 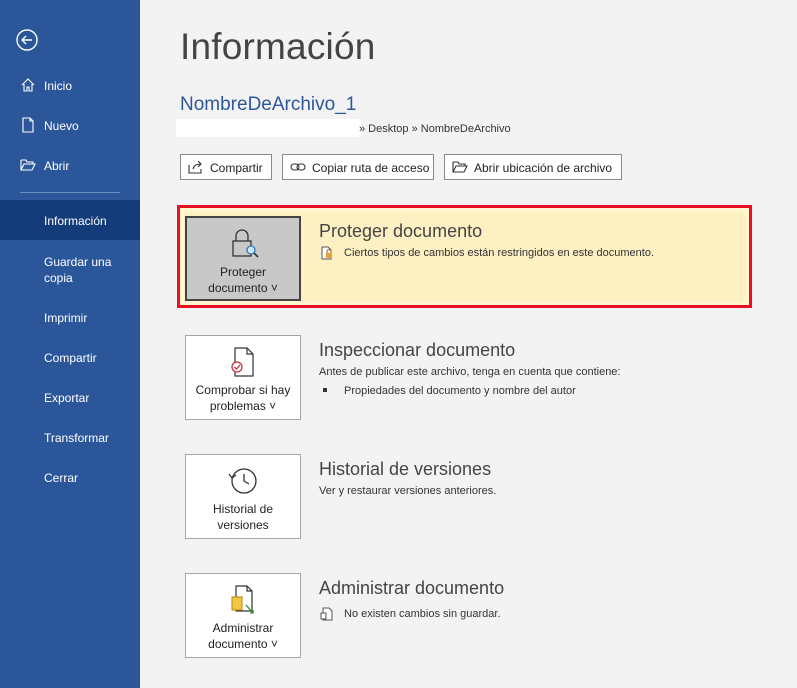 What do you see at coordinates (243, 377) in the screenshot?
I see `check-issues-button: Comprobar si hay problemas ˅` at bounding box center [243, 377].